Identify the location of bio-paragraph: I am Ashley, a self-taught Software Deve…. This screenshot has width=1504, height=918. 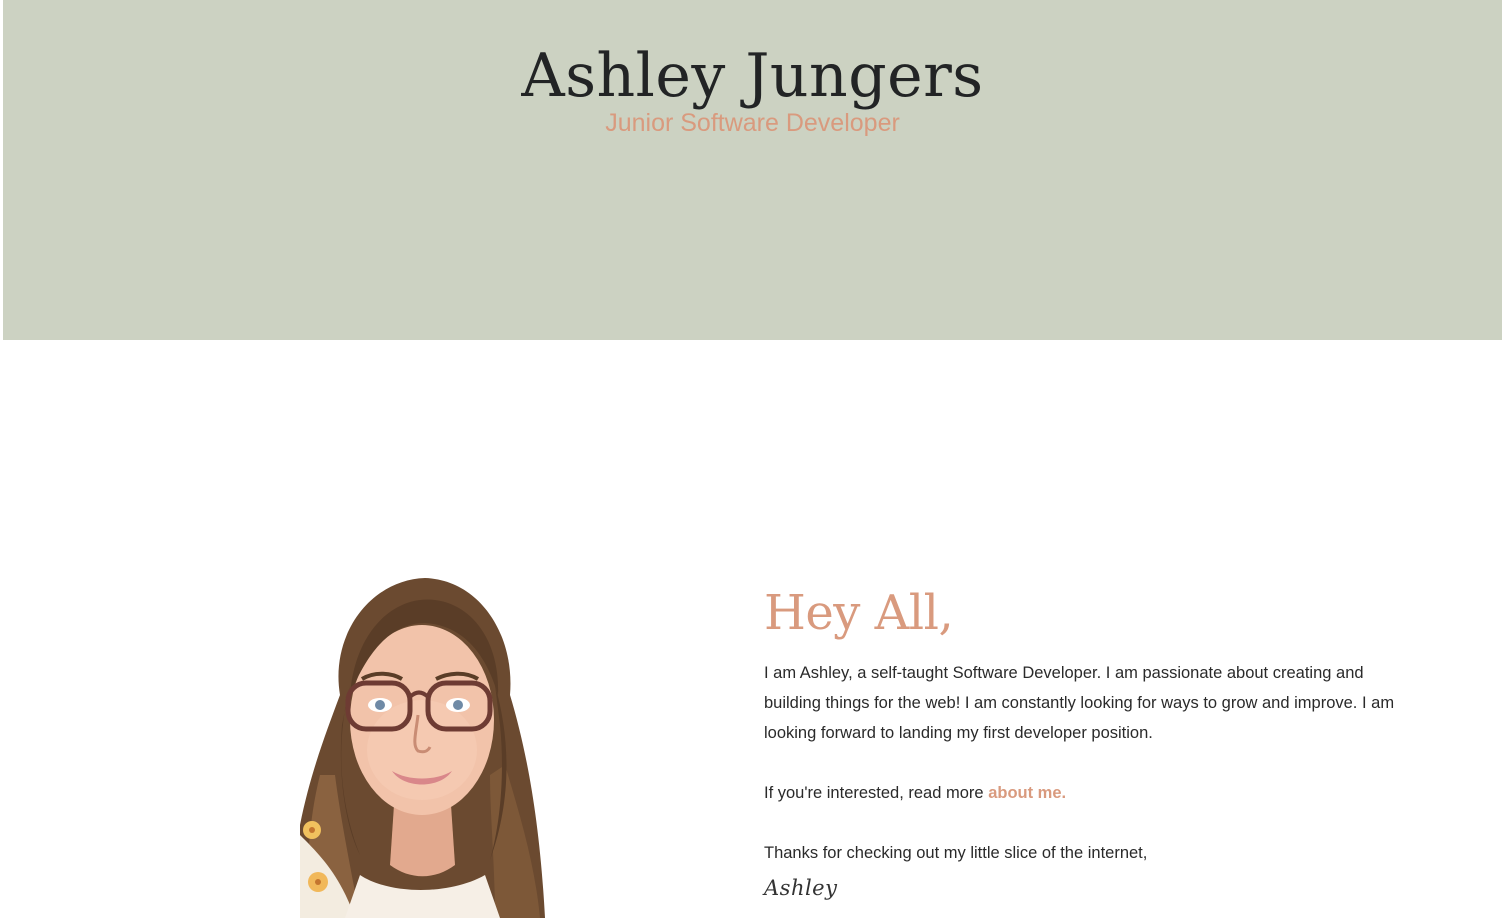
(1079, 702).